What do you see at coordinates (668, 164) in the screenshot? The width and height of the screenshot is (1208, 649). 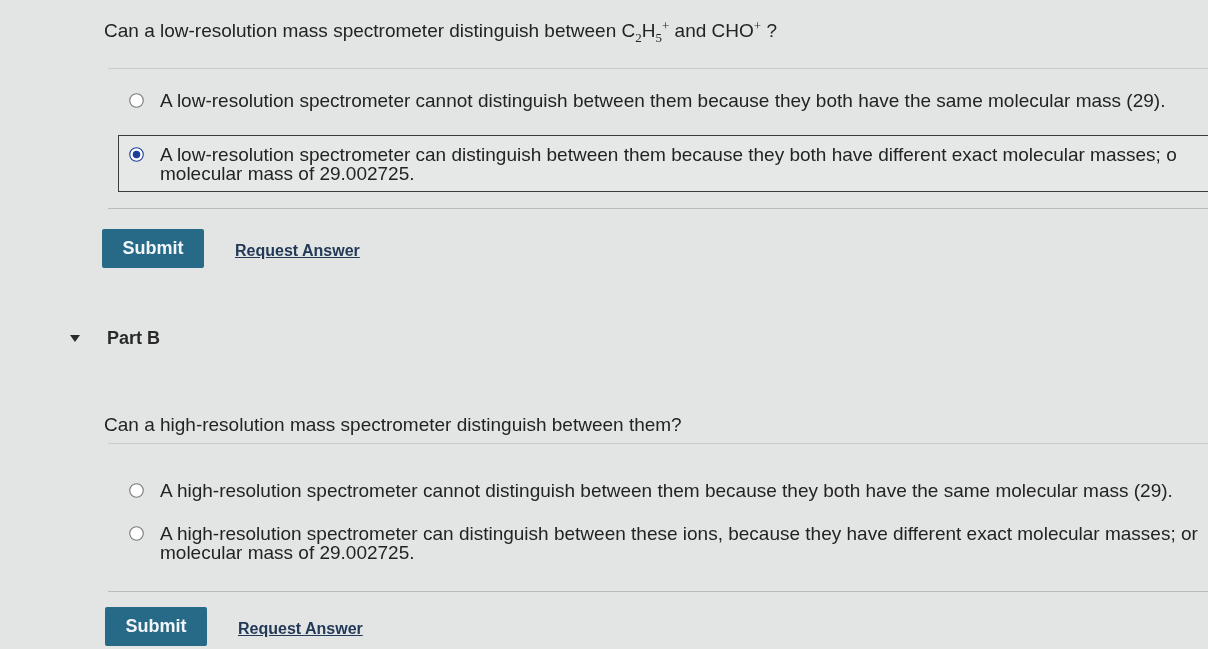 I see `option-label: A low-resolution spectrometer can distinguish between them because they both have different exact molecular masses; o molecular mass of 29.002725.` at bounding box center [668, 164].